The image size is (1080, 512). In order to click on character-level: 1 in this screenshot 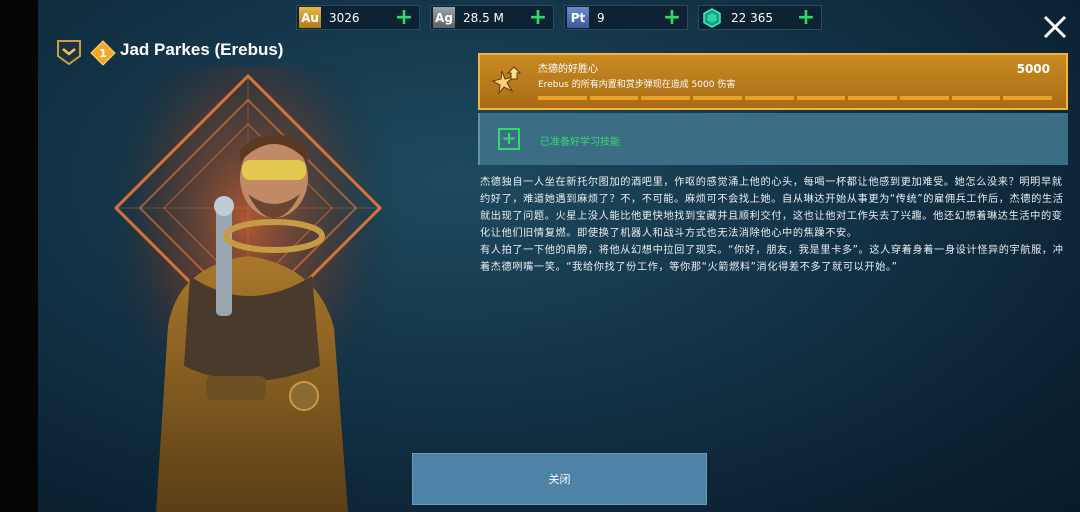, I will do `click(103, 53)`.